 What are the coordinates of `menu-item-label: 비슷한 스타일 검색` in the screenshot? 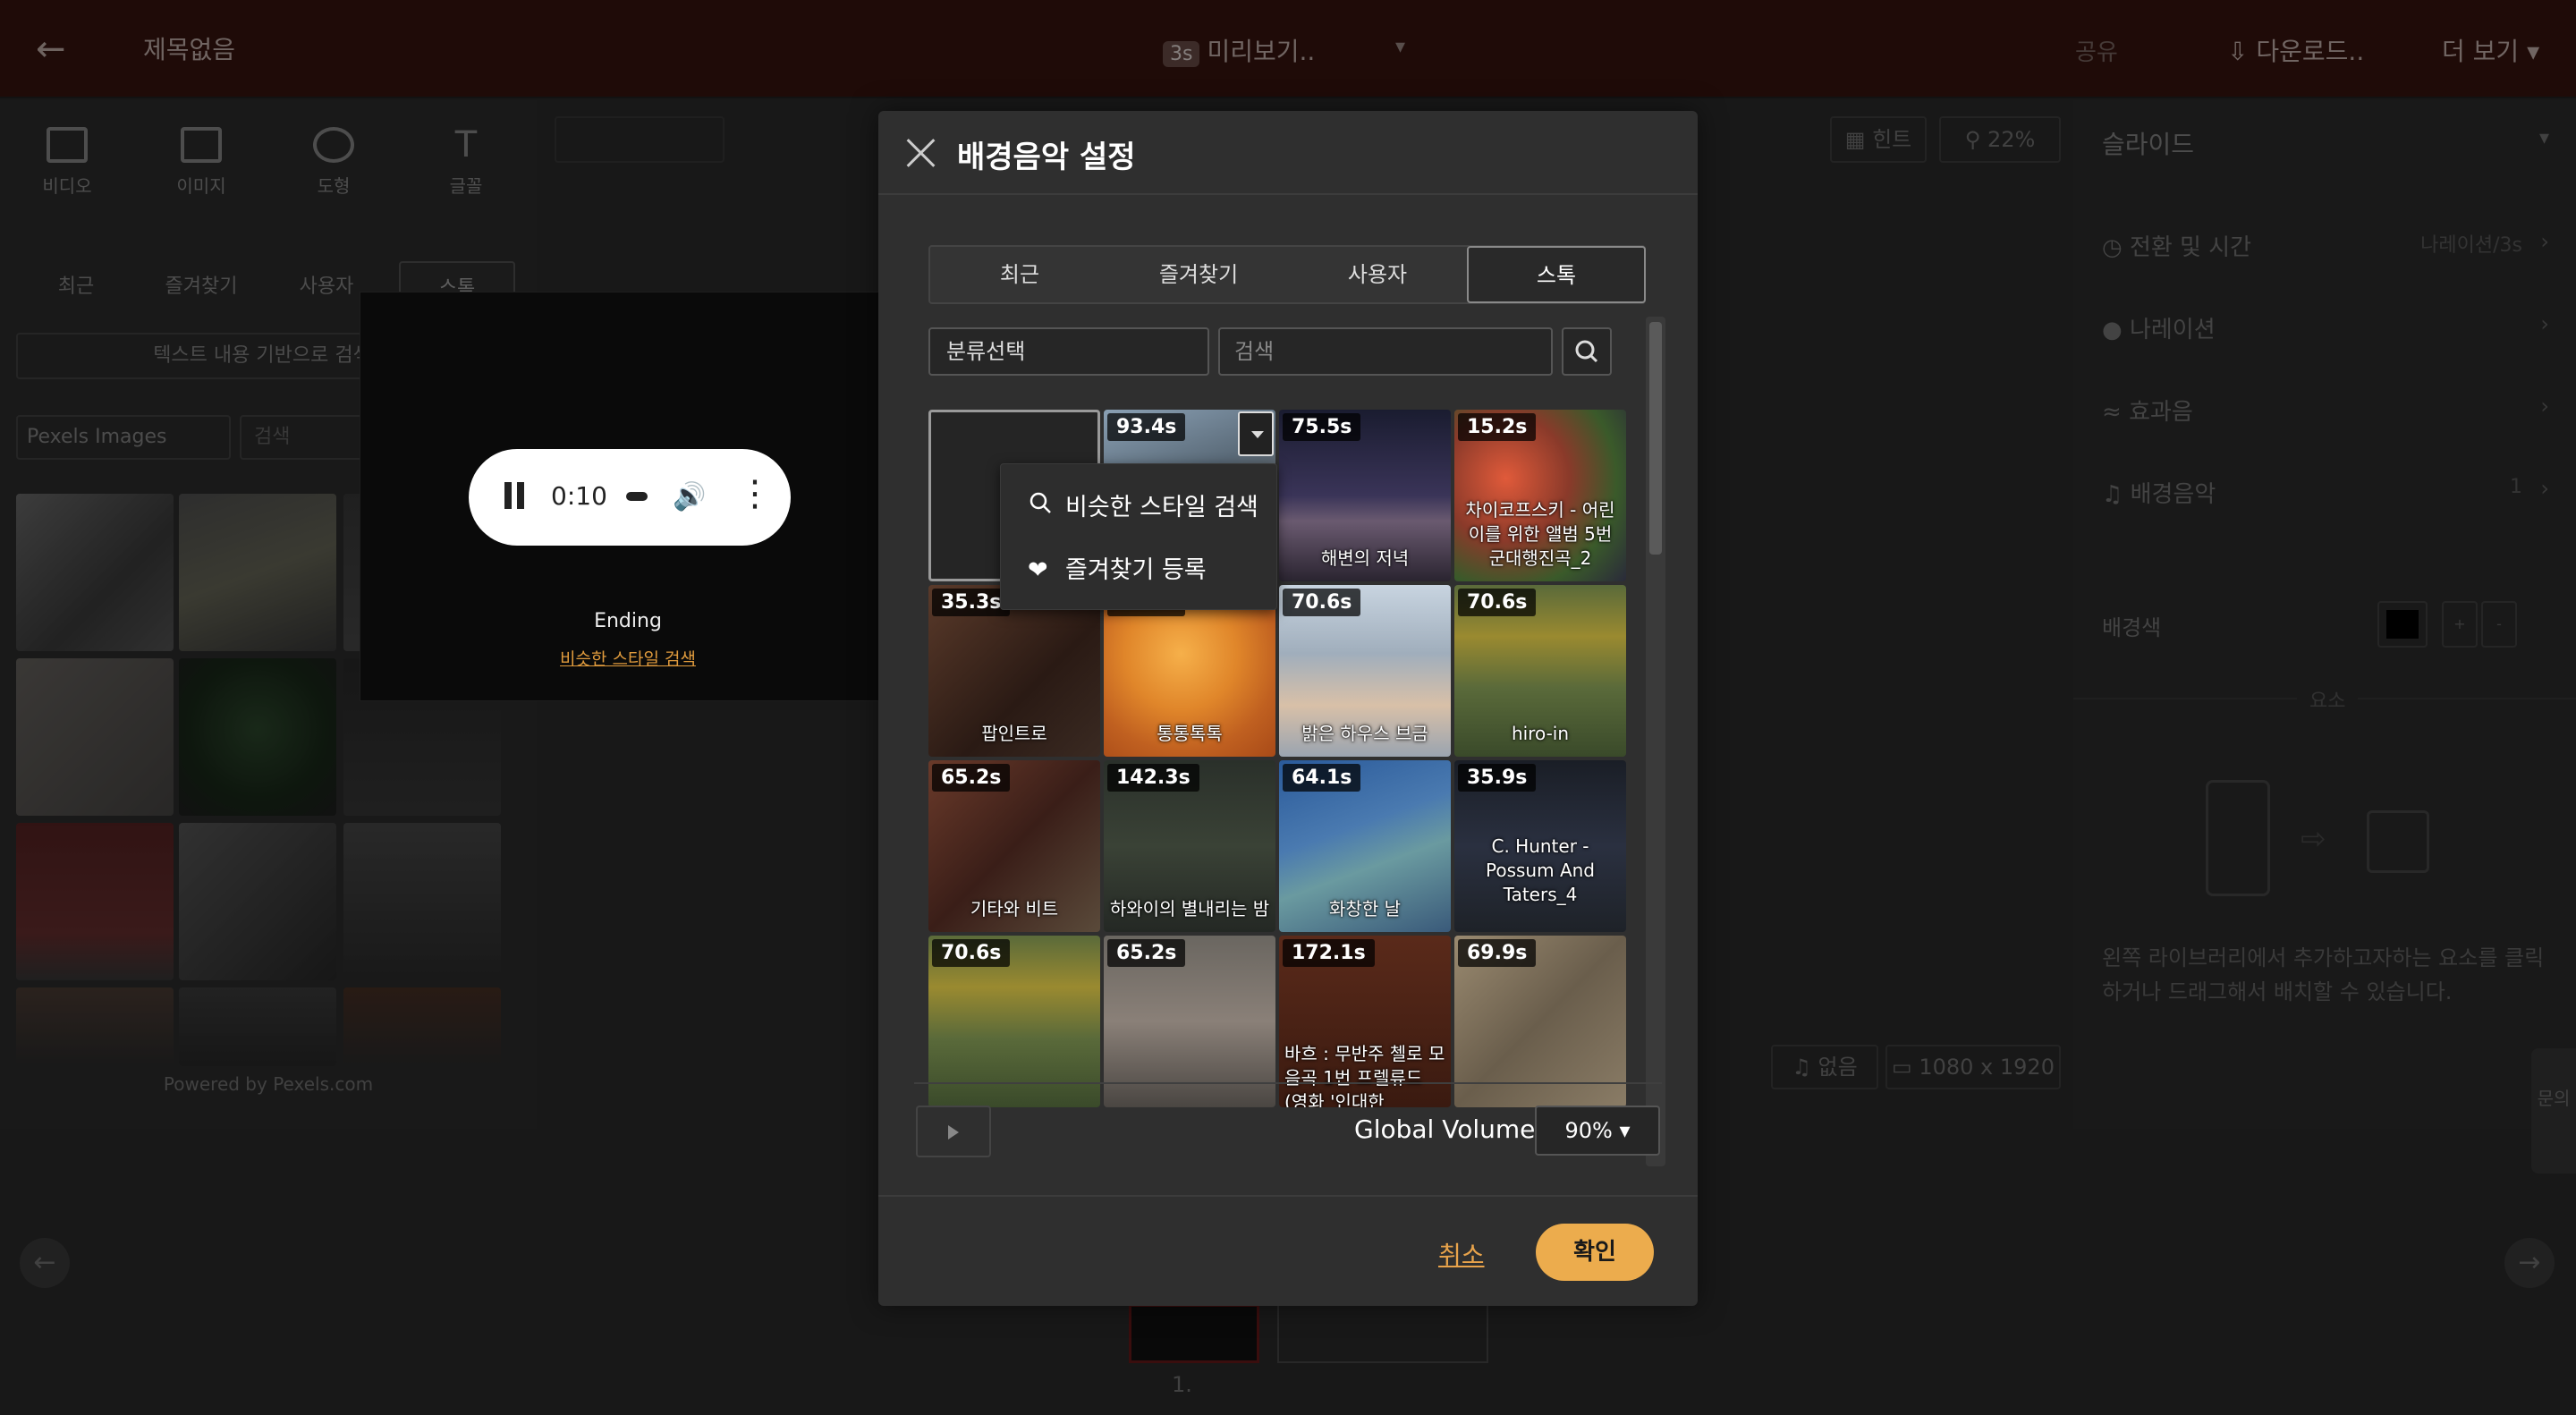 It's located at (1161, 507).